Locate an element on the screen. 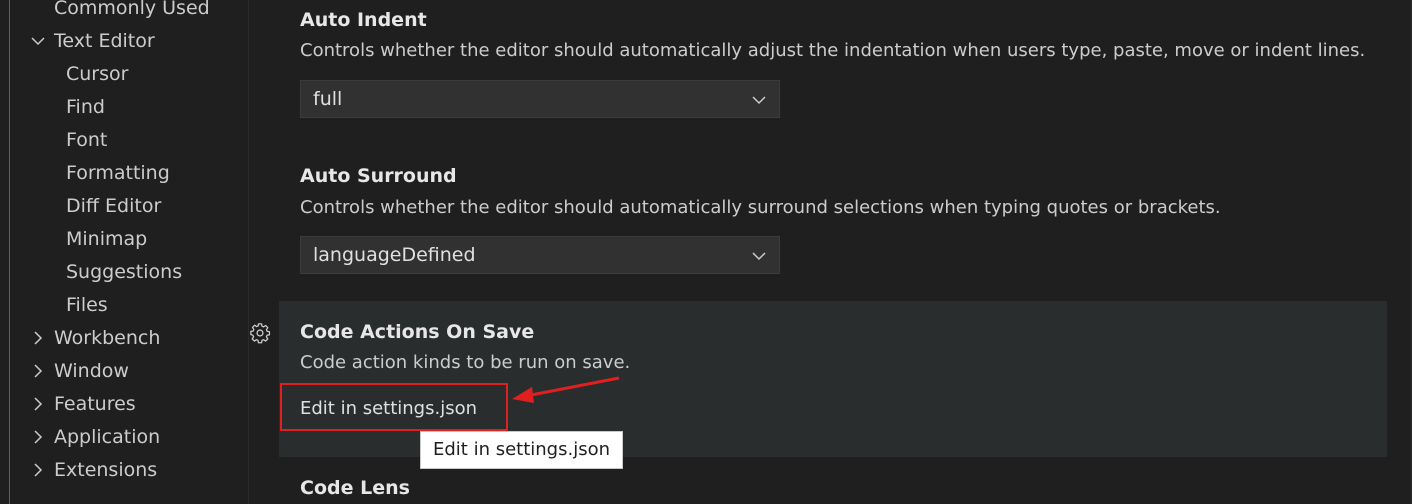 The height and width of the screenshot is (504, 1412). setting-title-auto-indent: Auto Indent is located at coordinates (363, 20).